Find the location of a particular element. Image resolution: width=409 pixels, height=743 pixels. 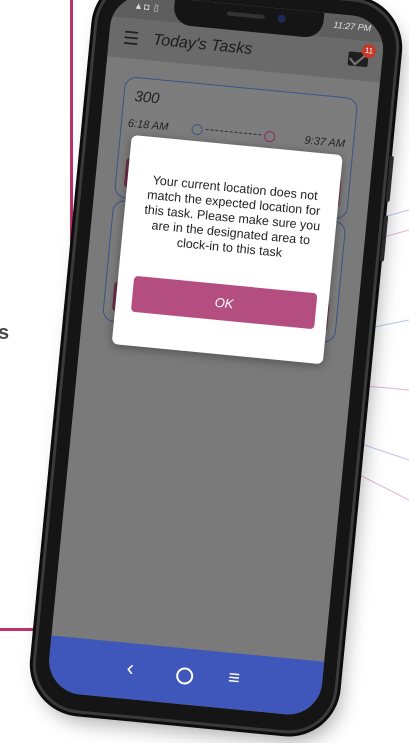

system-navigation-bar: ‹ ≡ is located at coordinates (185, 676).